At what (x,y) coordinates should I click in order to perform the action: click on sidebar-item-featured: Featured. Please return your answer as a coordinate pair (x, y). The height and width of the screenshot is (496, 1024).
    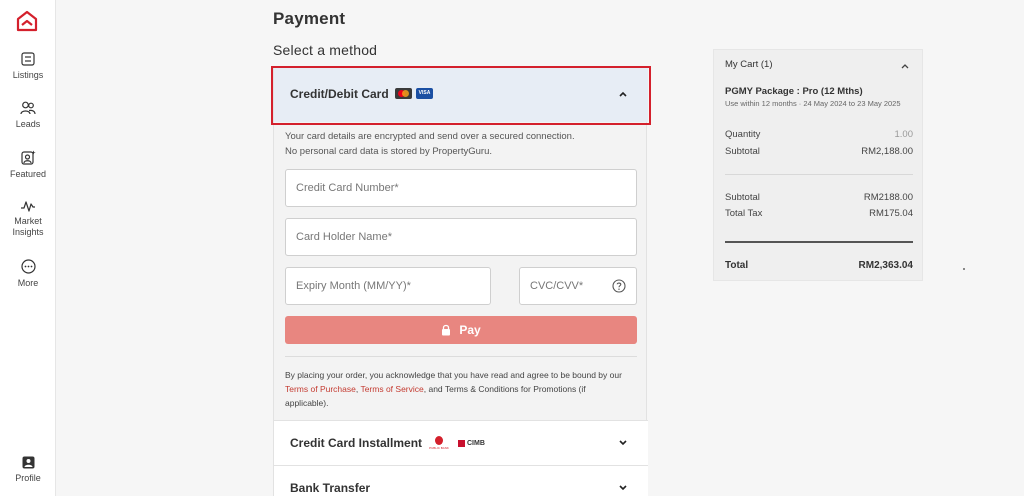
    Looking at the image, I should click on (28, 165).